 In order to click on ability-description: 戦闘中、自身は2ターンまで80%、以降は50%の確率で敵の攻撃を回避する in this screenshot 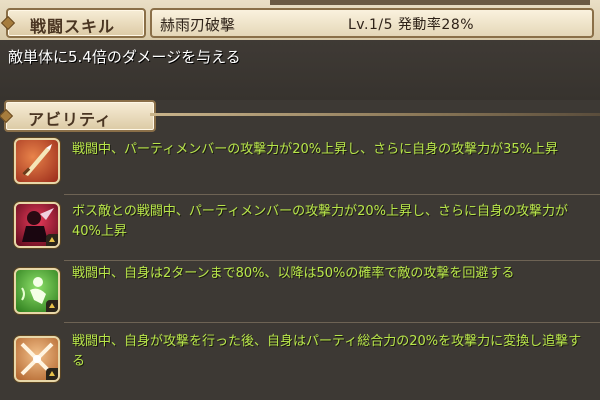, I will do `click(293, 273)`.